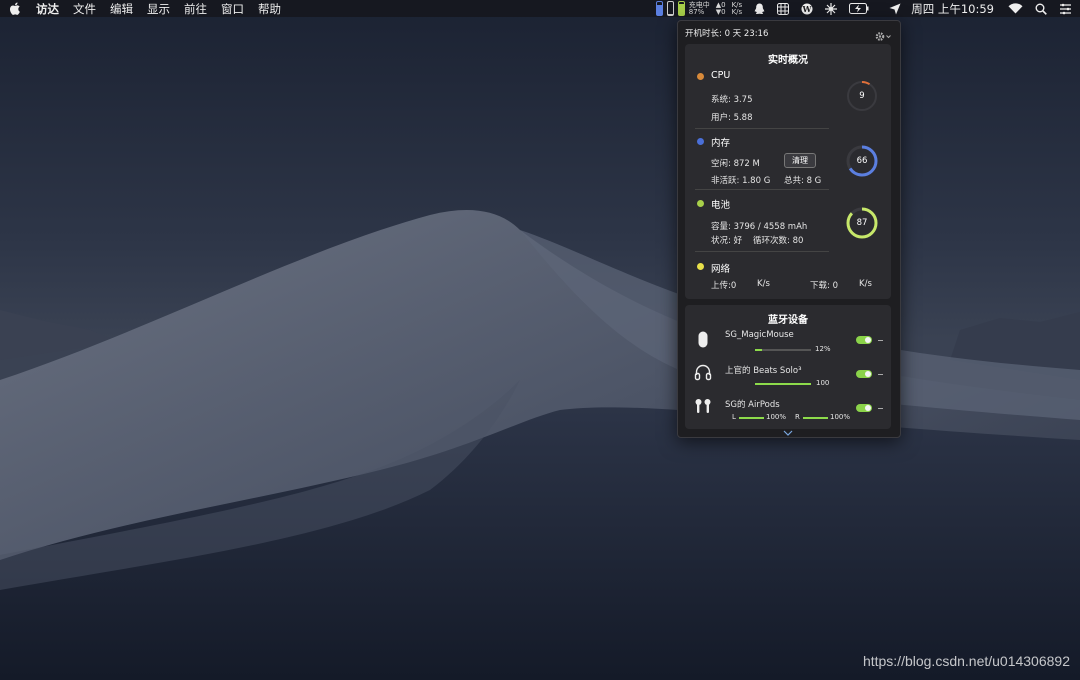 This screenshot has width=1080, height=680. I want to click on bt-left-label: L, so click(734, 417).